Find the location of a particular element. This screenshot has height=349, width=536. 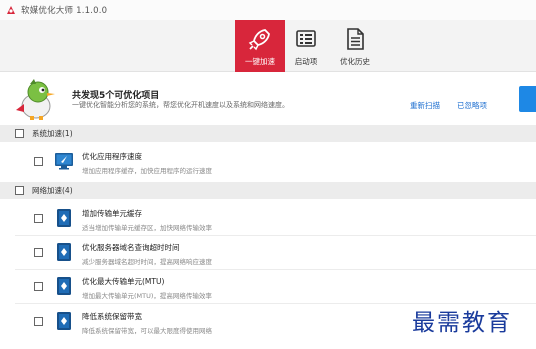

tab-one-click-speedup: 一键加速 is located at coordinates (260, 46).